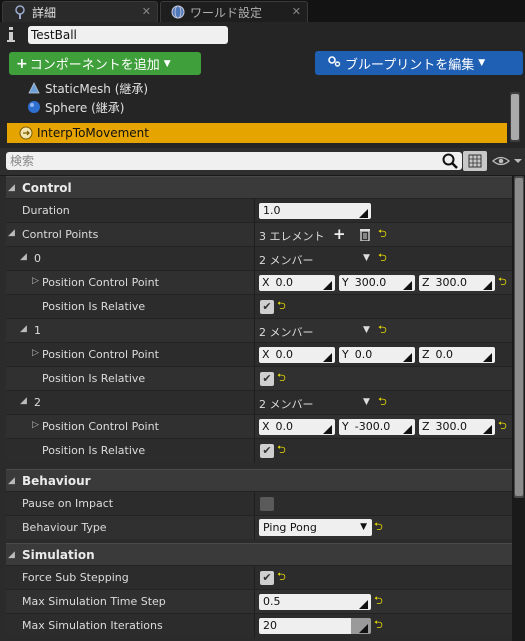 Image resolution: width=525 pixels, height=641 pixels. I want to click on section-behaviour: ◢ Behaviour, so click(259, 480).